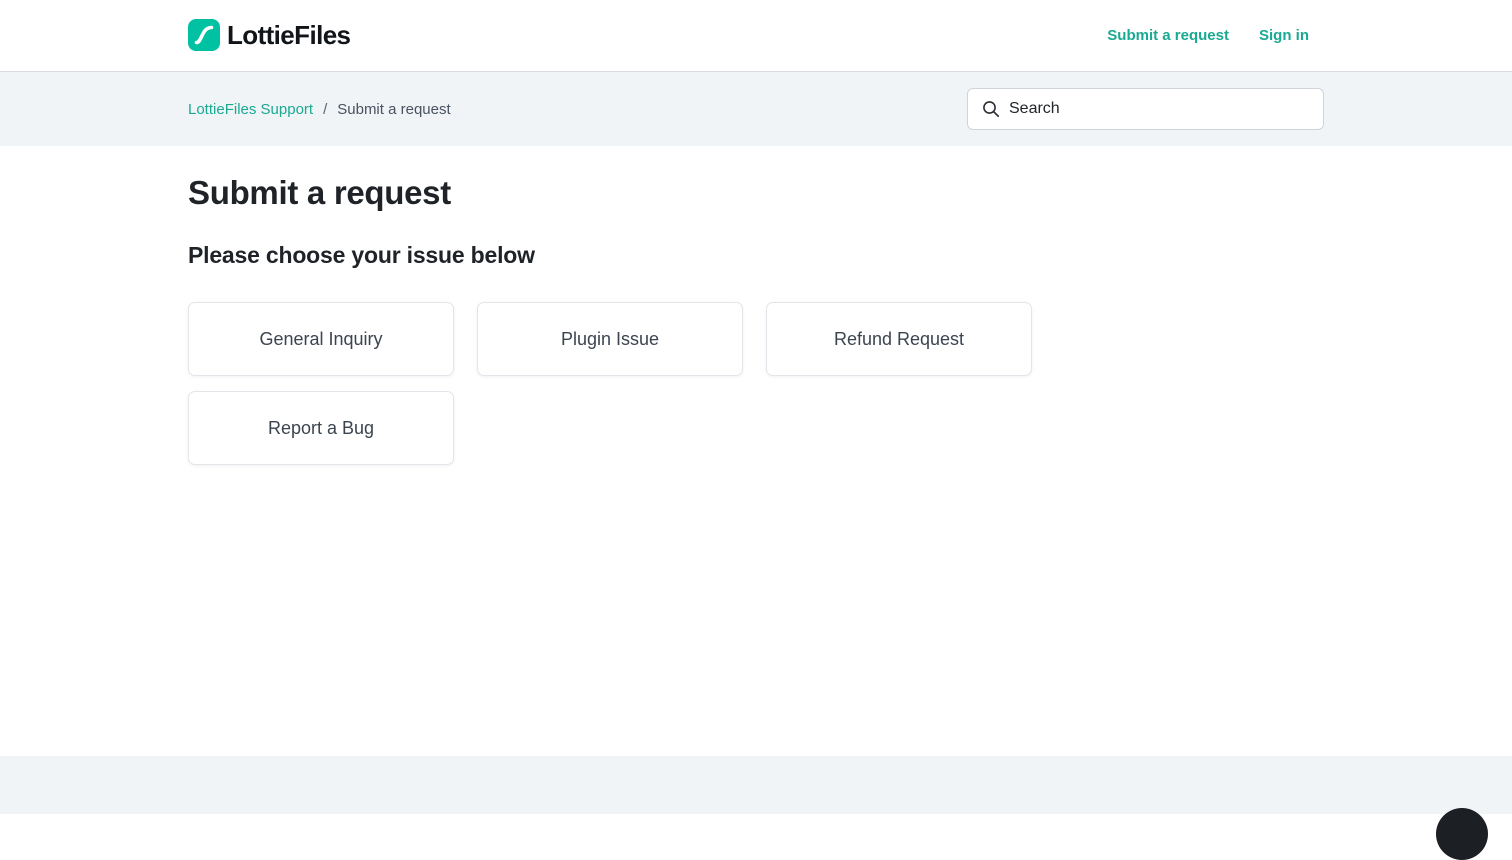 The width and height of the screenshot is (1512, 860). Describe the element at coordinates (1168, 36) in the screenshot. I see `submit-request-link: Submit a request` at that location.